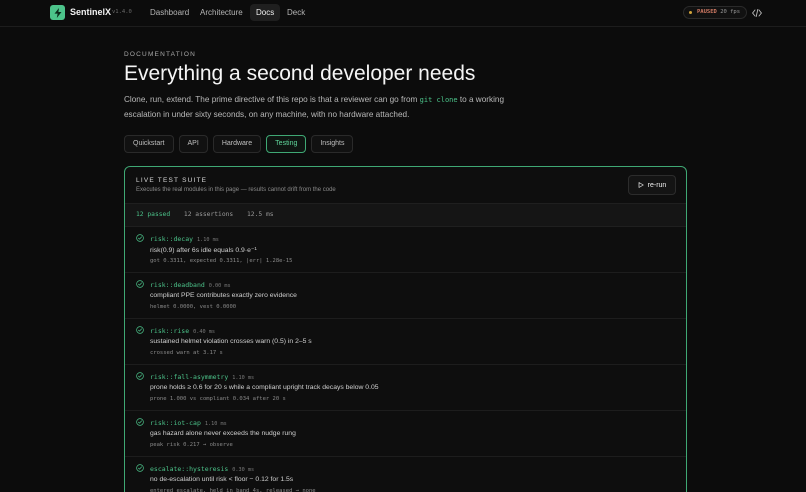  I want to click on test-name-text: risk::rise, so click(170, 331).